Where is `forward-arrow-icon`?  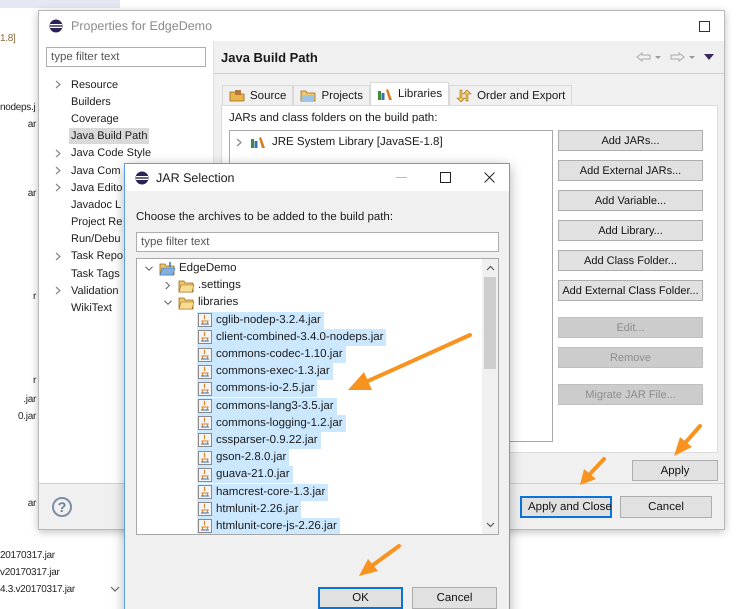
forward-arrow-icon is located at coordinates (683, 57).